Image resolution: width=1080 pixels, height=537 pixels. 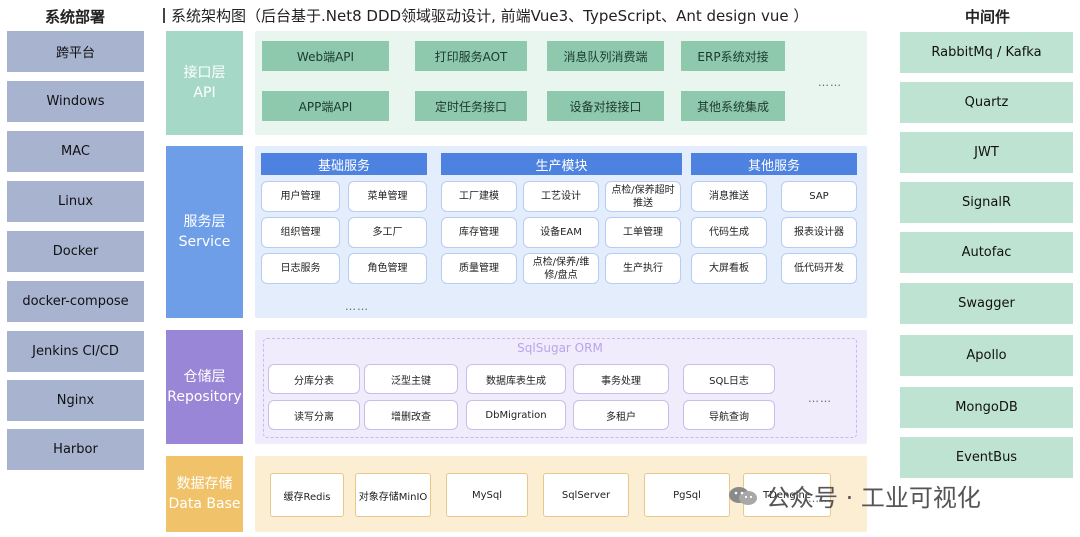 What do you see at coordinates (411, 379) in the screenshot?
I see `repository-item: 泛型主键` at bounding box center [411, 379].